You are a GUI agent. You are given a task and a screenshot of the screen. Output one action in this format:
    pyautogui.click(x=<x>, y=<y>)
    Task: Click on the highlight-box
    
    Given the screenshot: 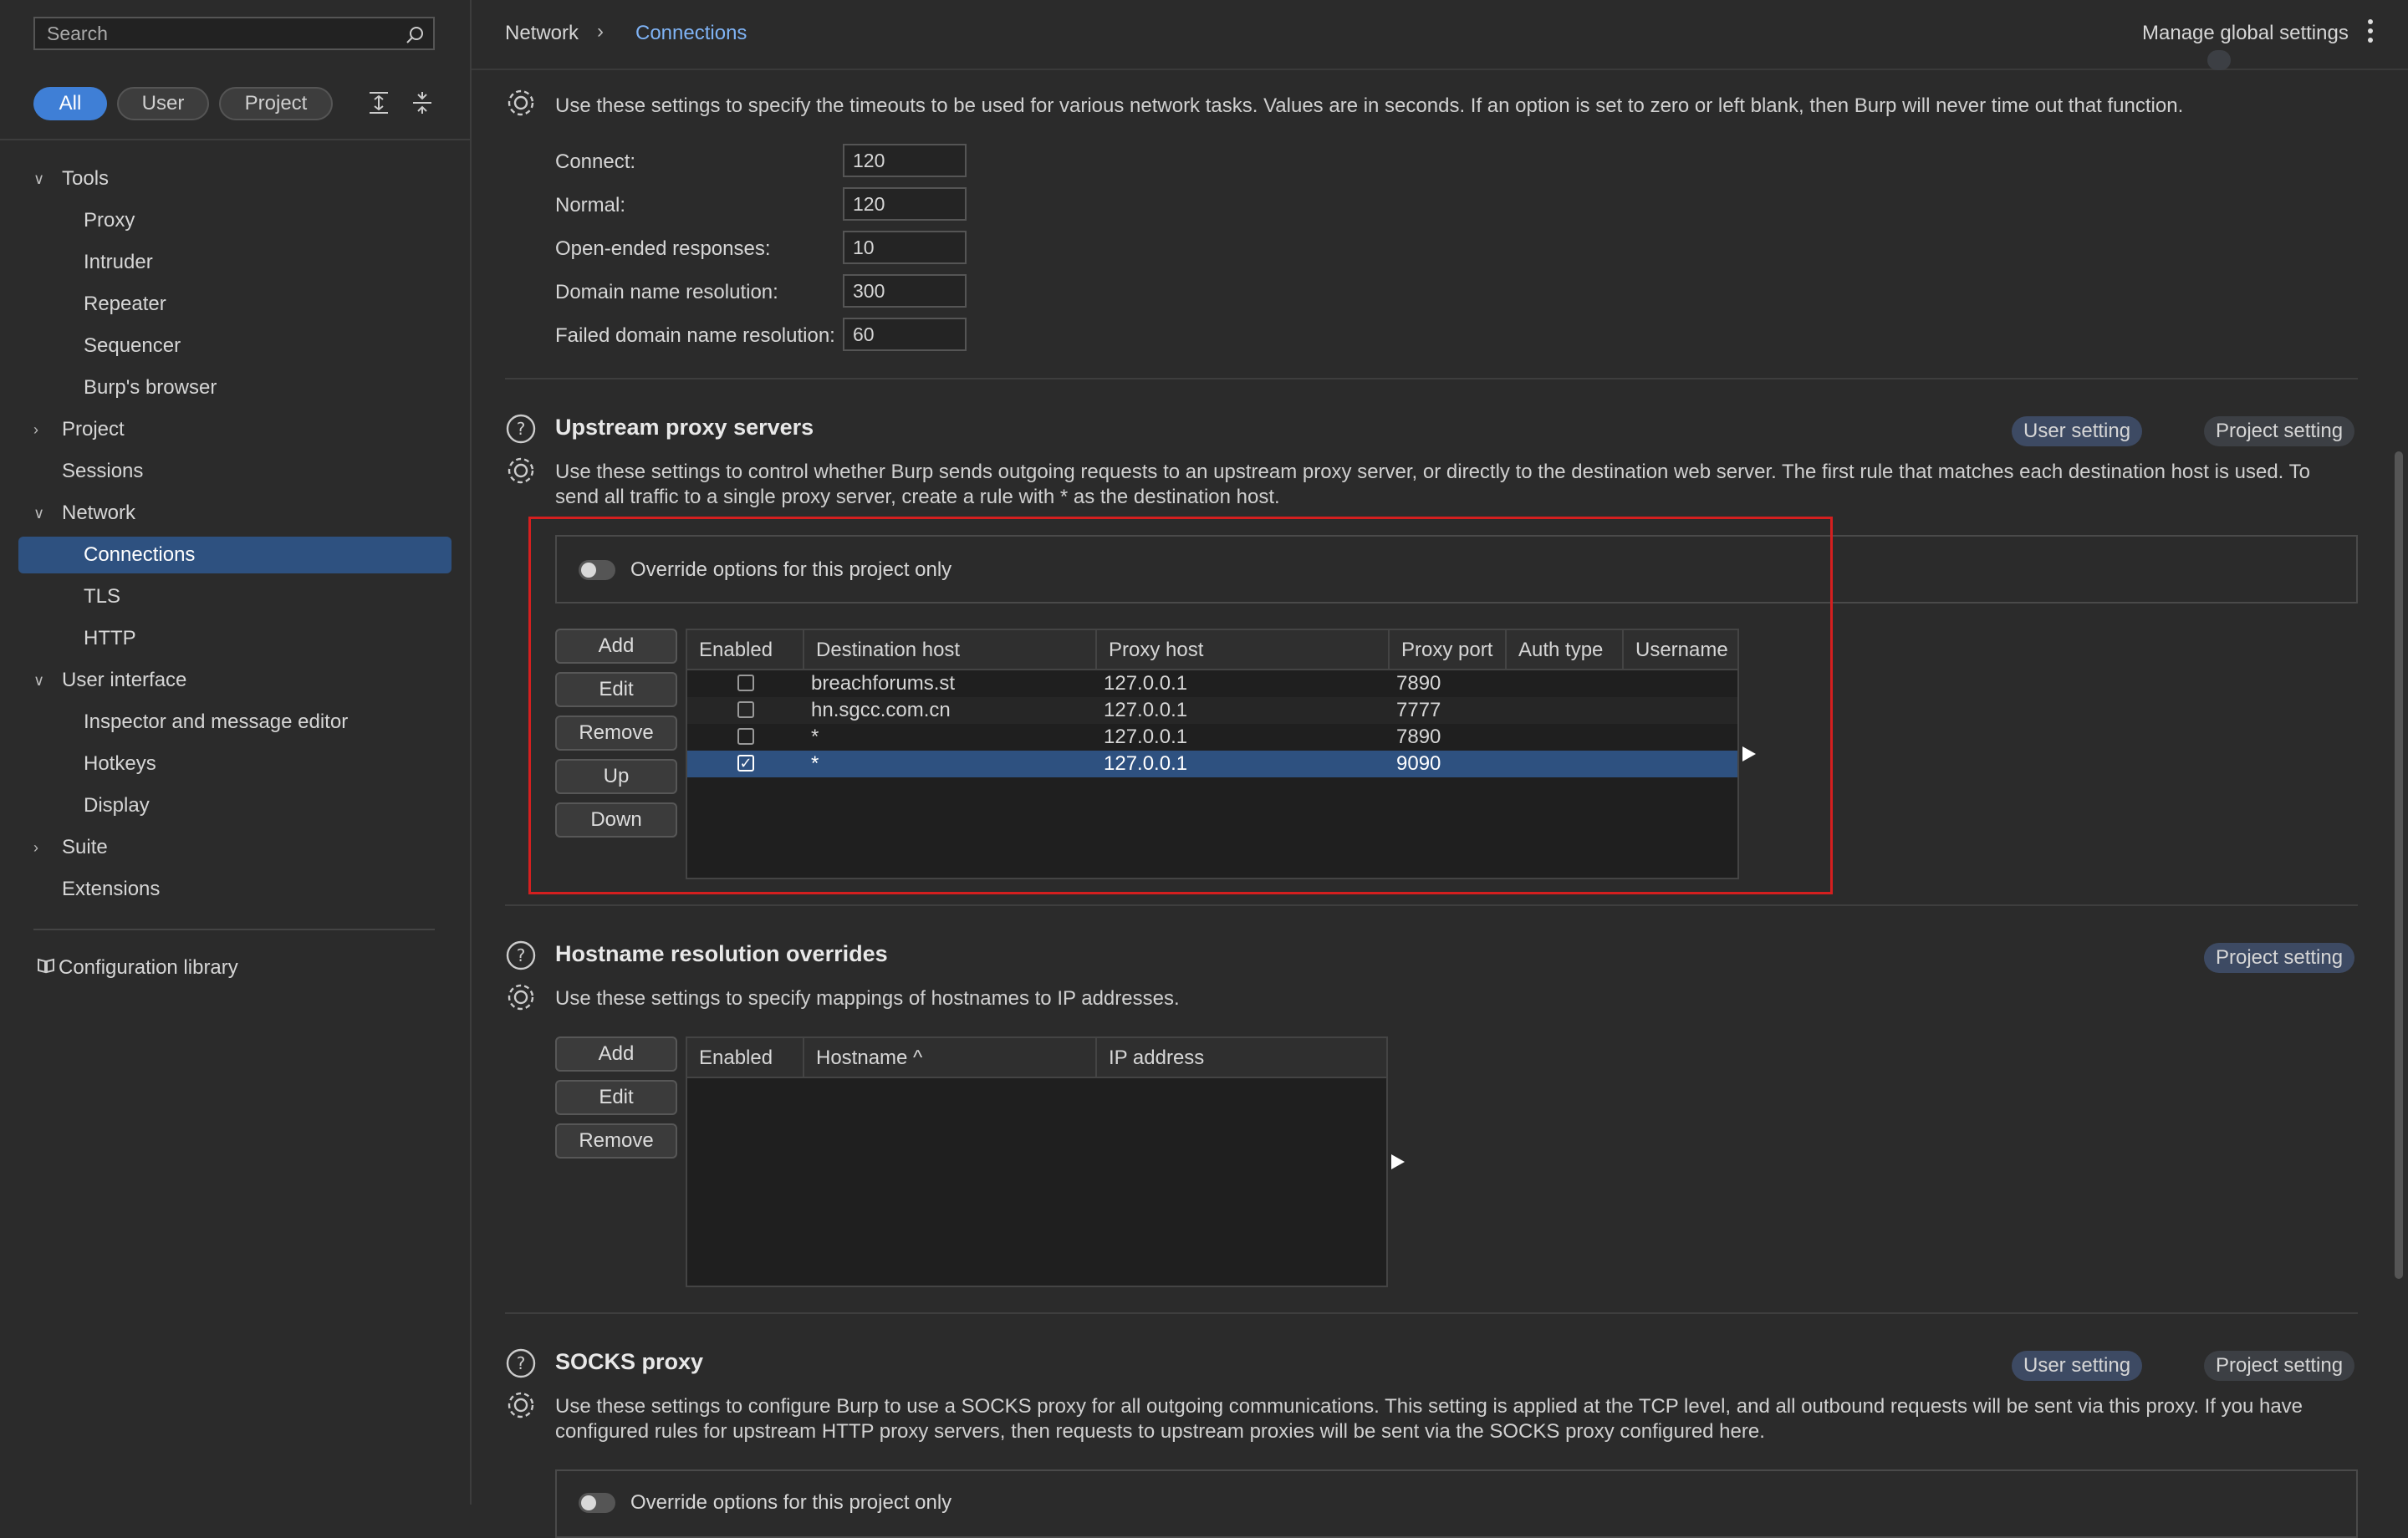 What is the action you would take?
    pyautogui.click(x=1180, y=706)
    